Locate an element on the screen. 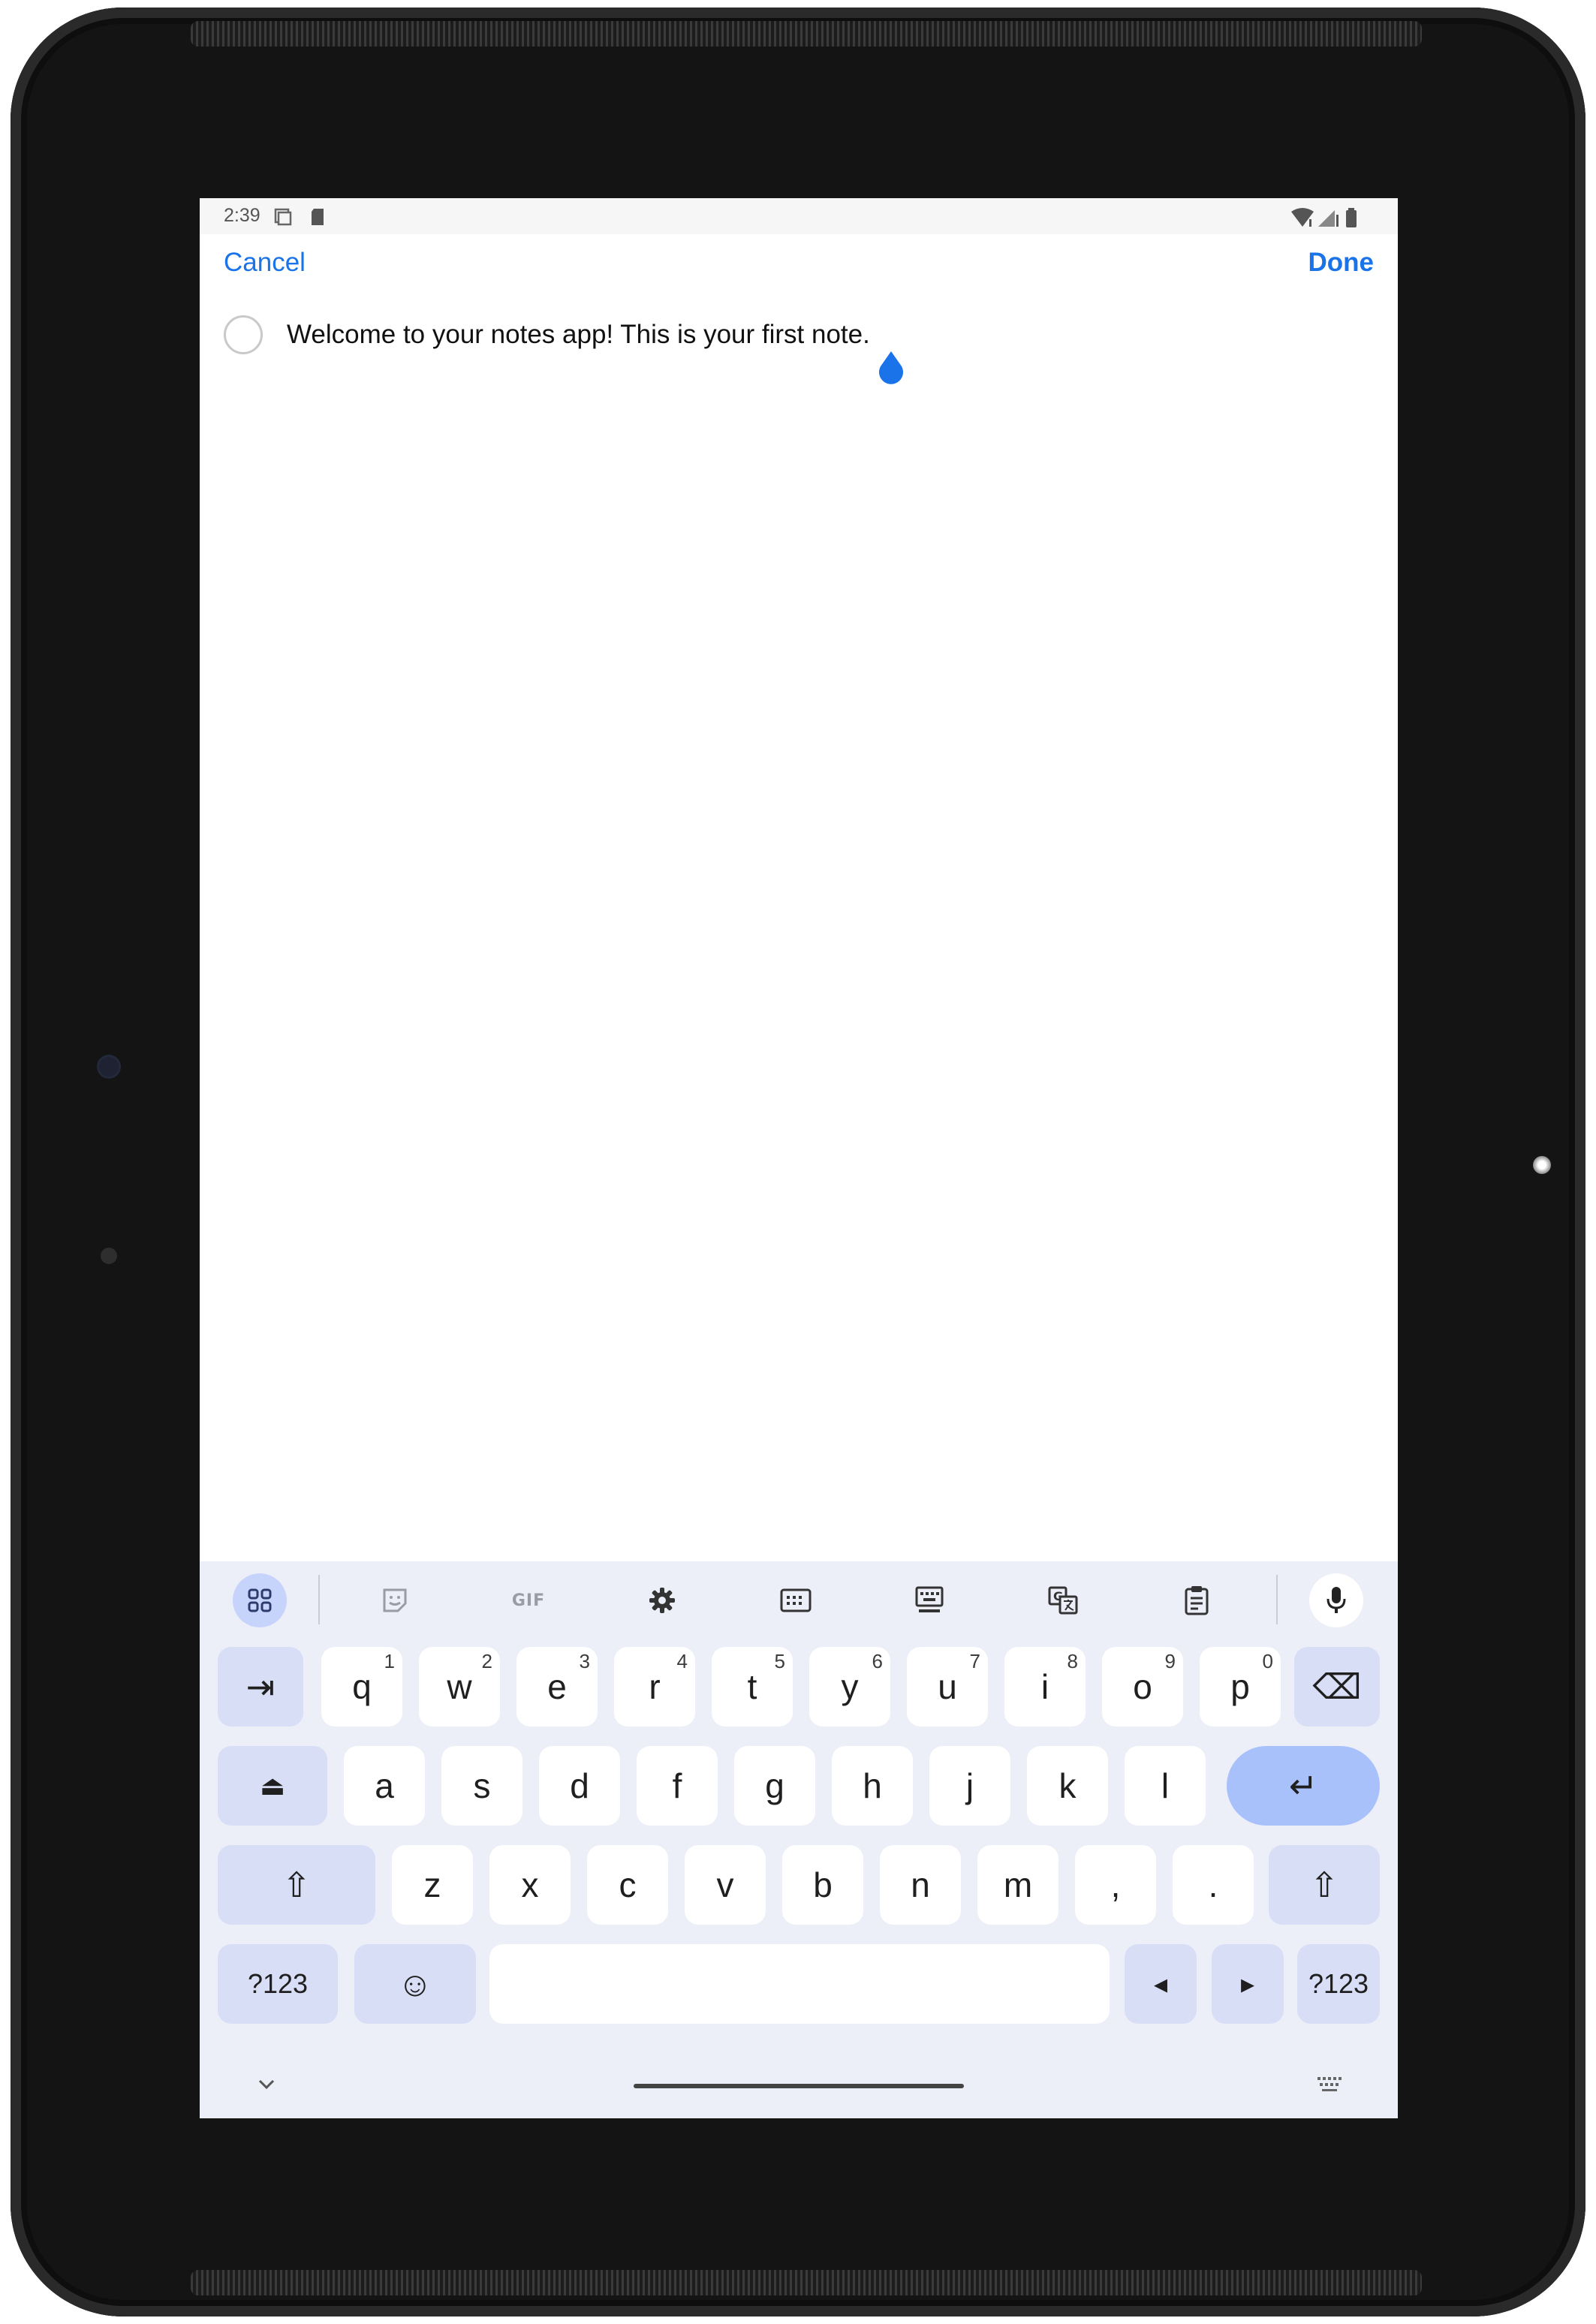  speaker-grille-bottom is located at coordinates (806, 2282).